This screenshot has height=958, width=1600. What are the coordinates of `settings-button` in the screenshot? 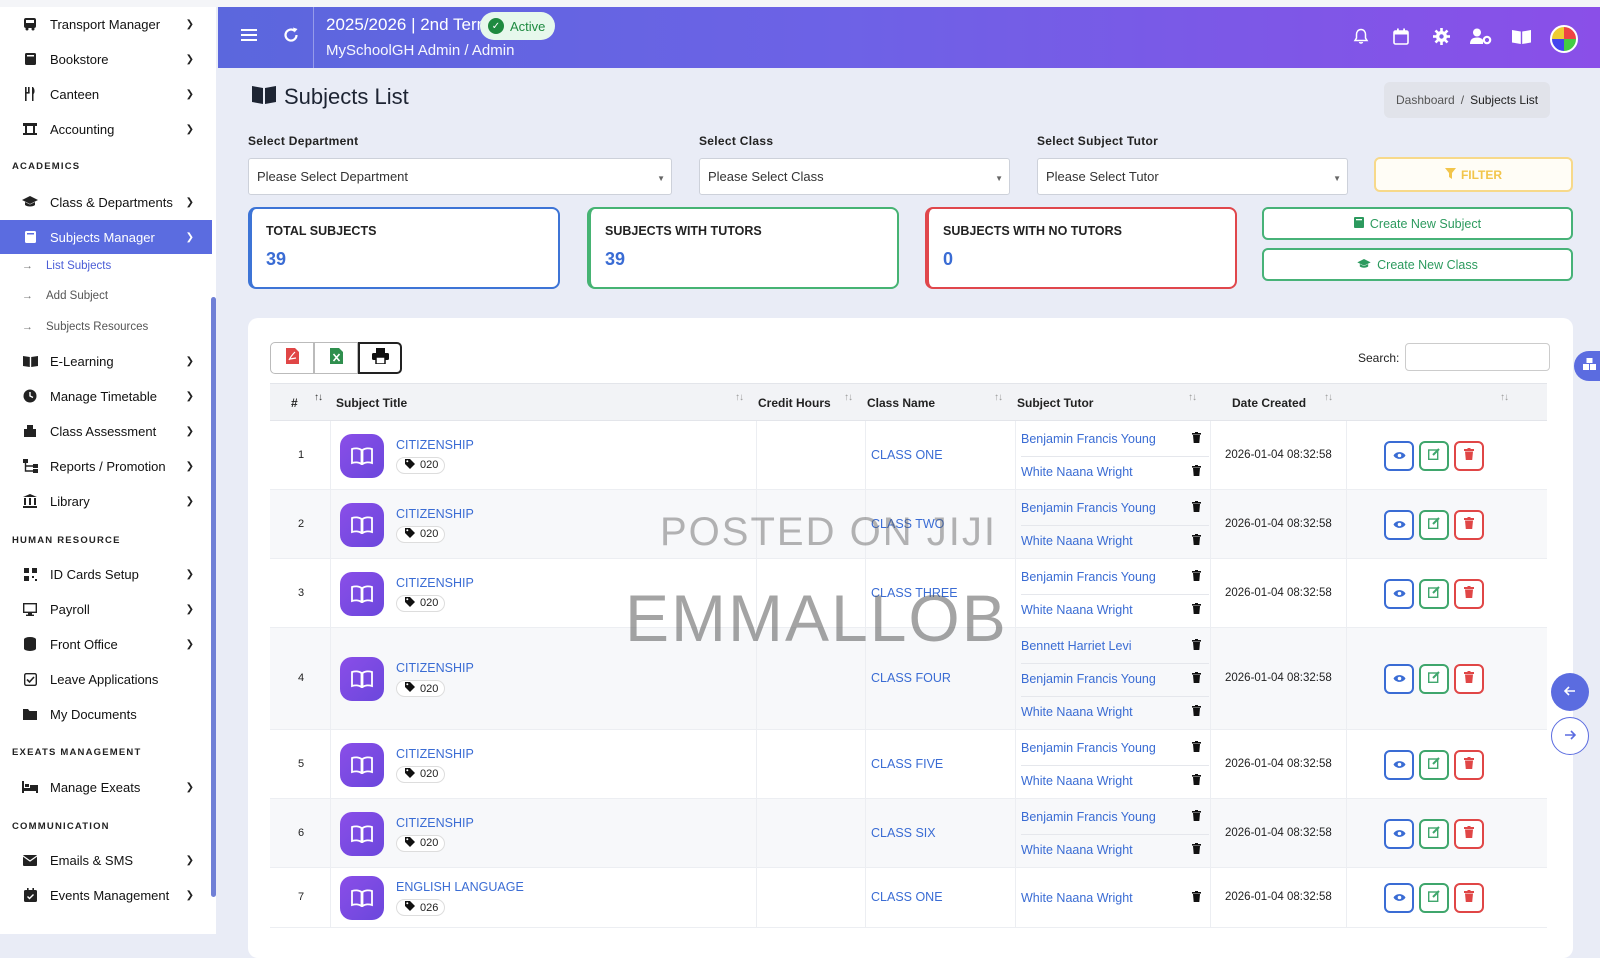 It's located at (1441, 39).